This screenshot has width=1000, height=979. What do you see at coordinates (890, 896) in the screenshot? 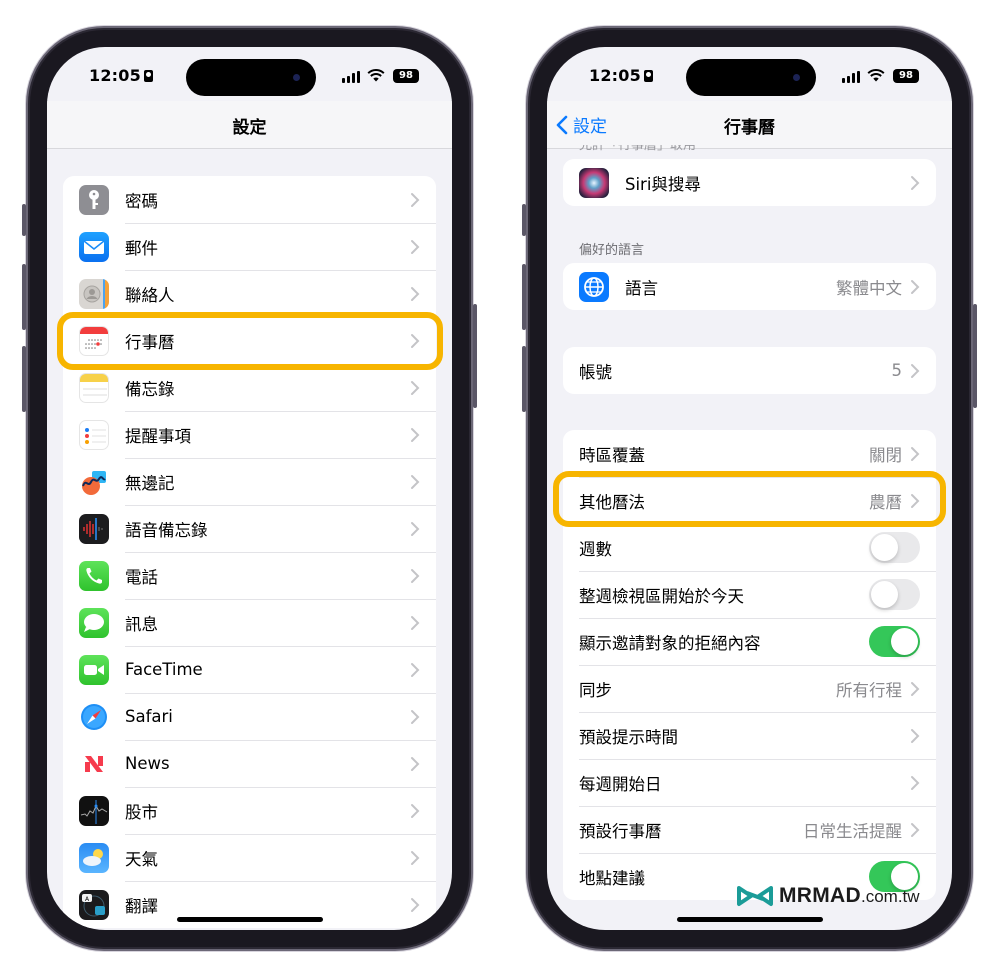
I see `watermark-domain: .com.tw` at bounding box center [890, 896].